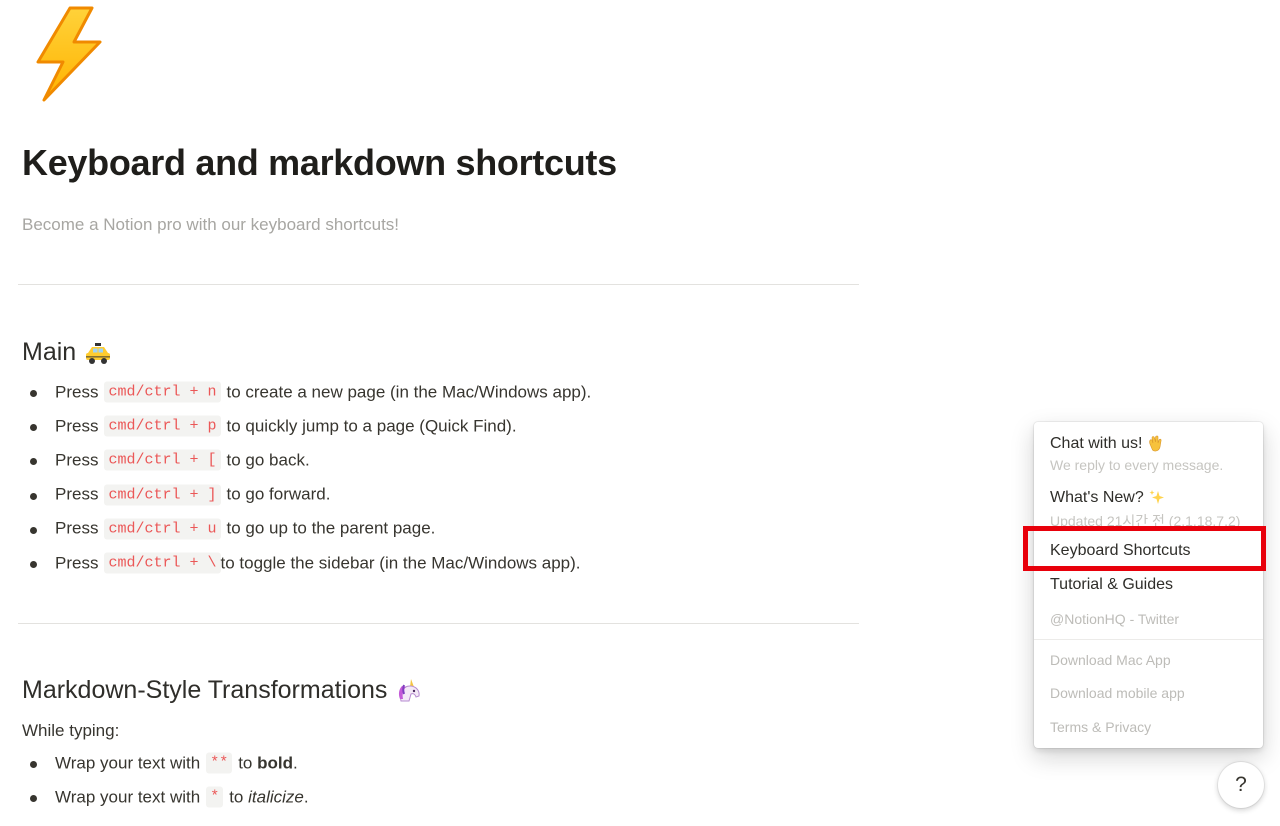  I want to click on main-heading-text: Main, so click(49, 352).